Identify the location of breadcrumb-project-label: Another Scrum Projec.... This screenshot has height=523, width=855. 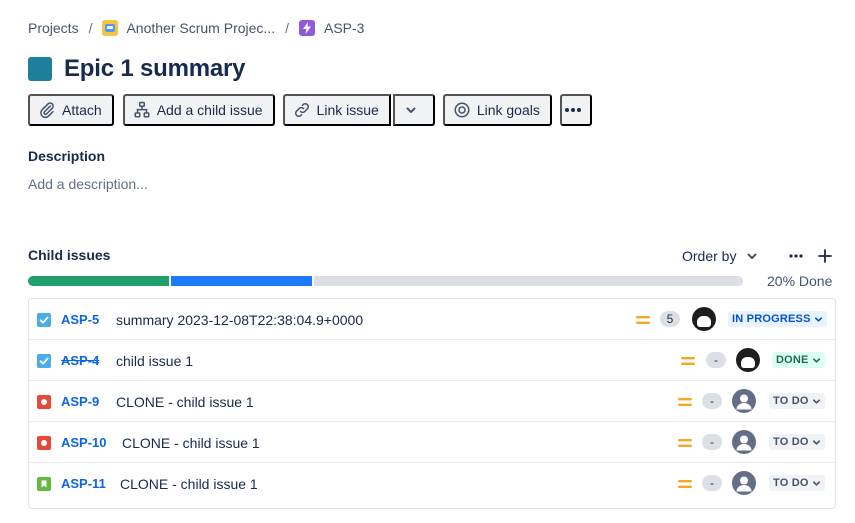
(201, 28).